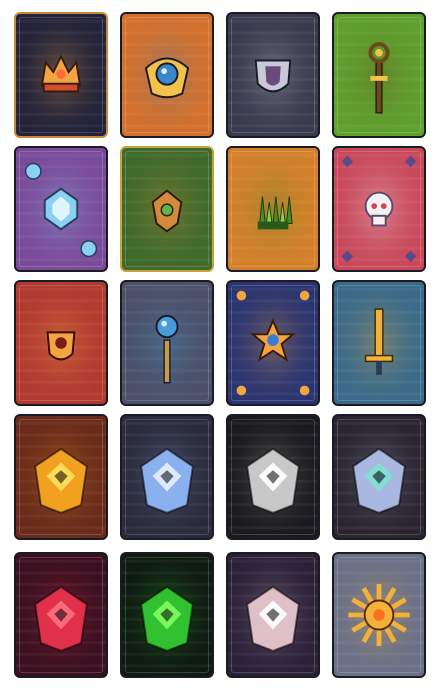  What do you see at coordinates (379, 343) in the screenshot?
I see `card-teal-sword` at bounding box center [379, 343].